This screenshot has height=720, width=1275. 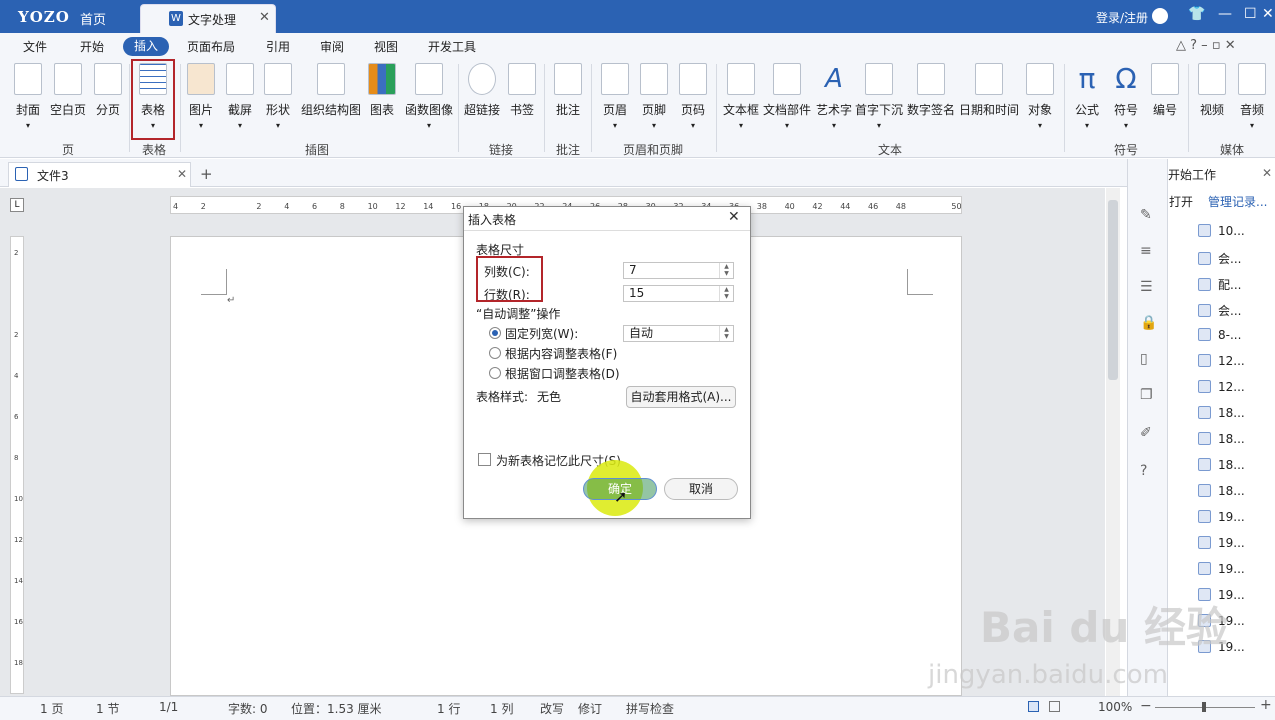 I want to click on close-tab-icon: ✕, so click(x=264, y=17).